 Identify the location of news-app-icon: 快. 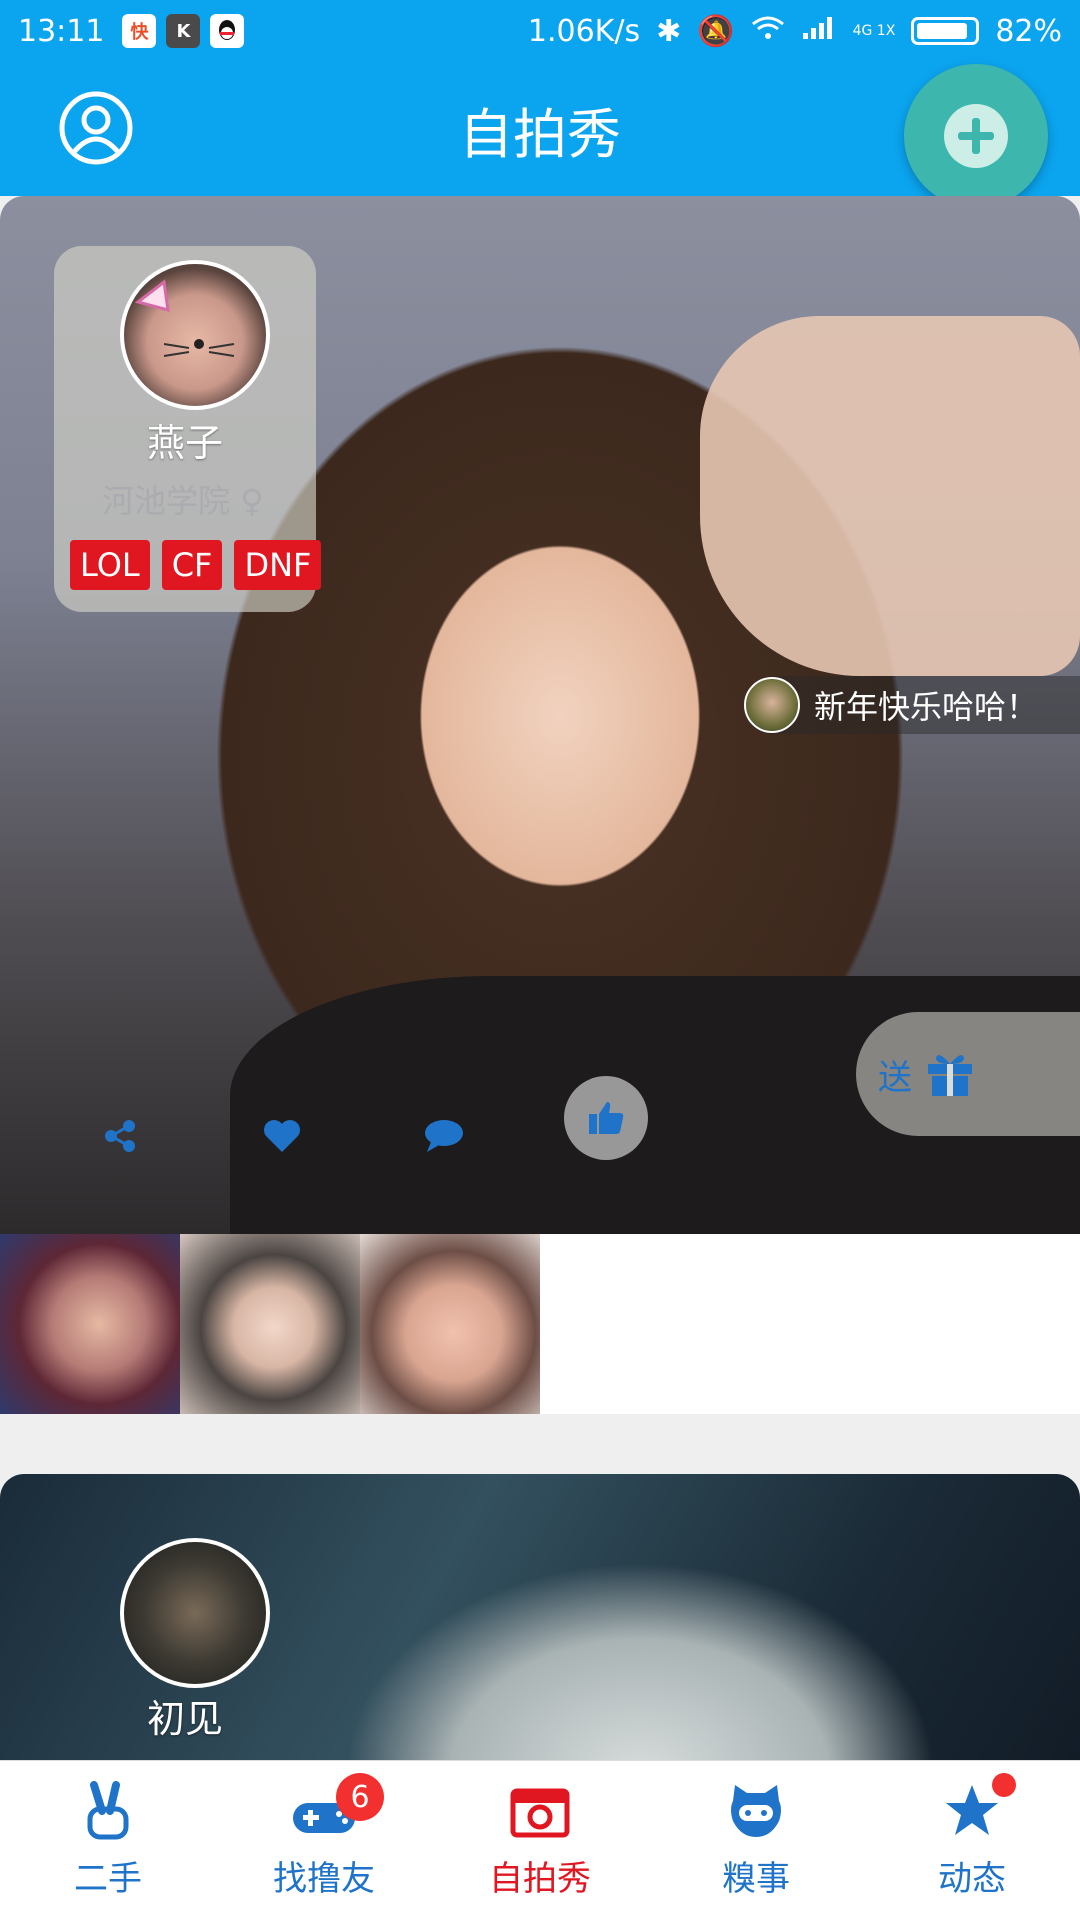
(139, 31).